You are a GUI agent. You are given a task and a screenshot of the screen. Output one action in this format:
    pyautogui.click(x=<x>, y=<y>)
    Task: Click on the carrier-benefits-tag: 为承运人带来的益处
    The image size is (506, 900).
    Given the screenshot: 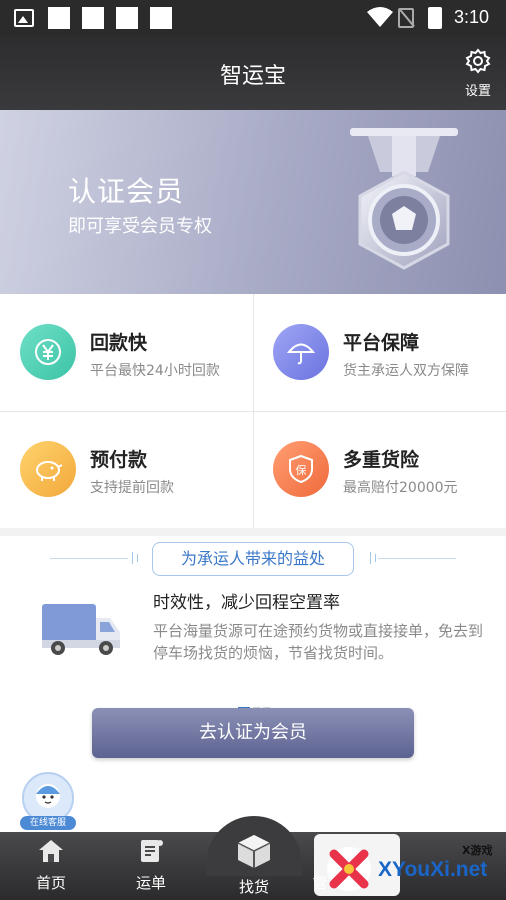 What is the action you would take?
    pyautogui.click(x=253, y=559)
    